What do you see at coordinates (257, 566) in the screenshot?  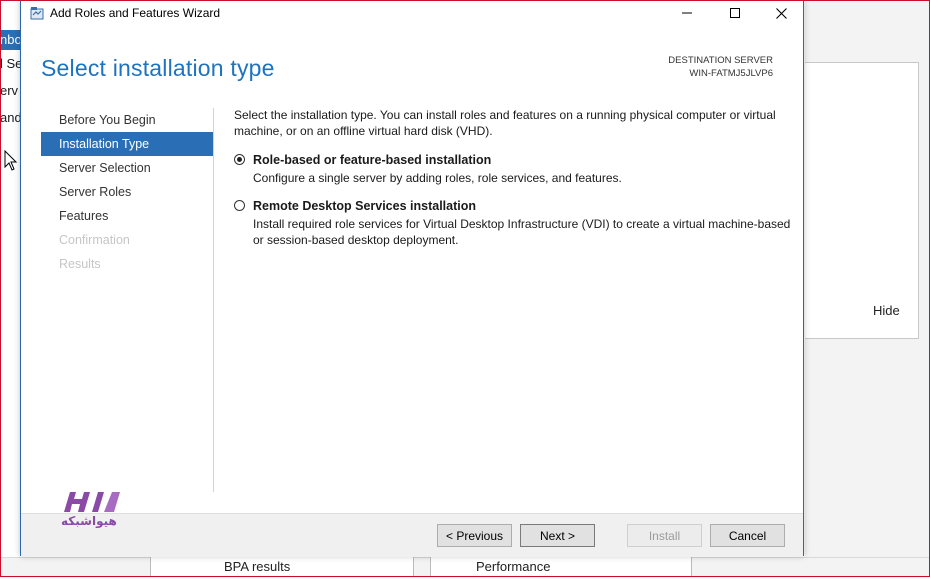 I see `bpa-results-label: BPA results` at bounding box center [257, 566].